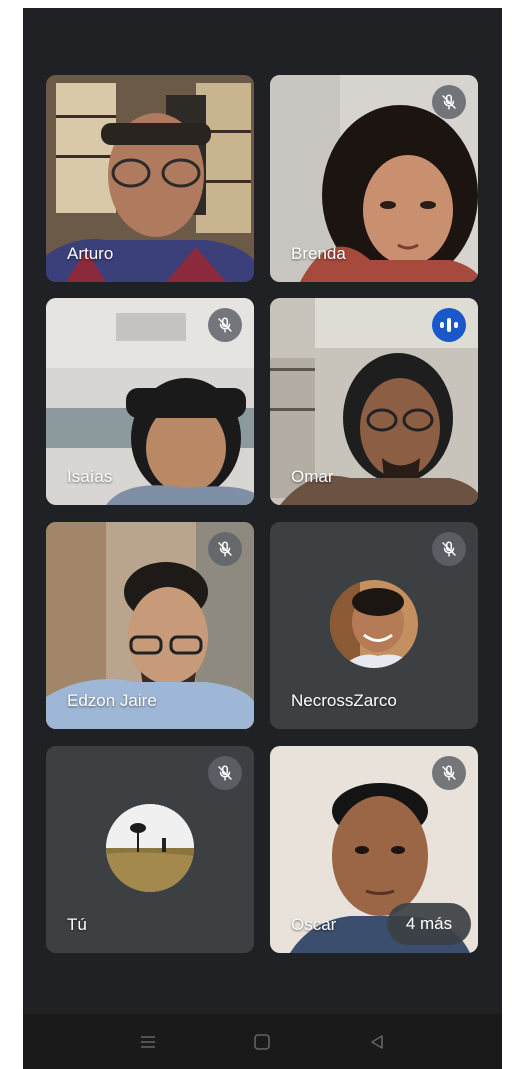  I want to click on menu-icon, so click(148, 1042).